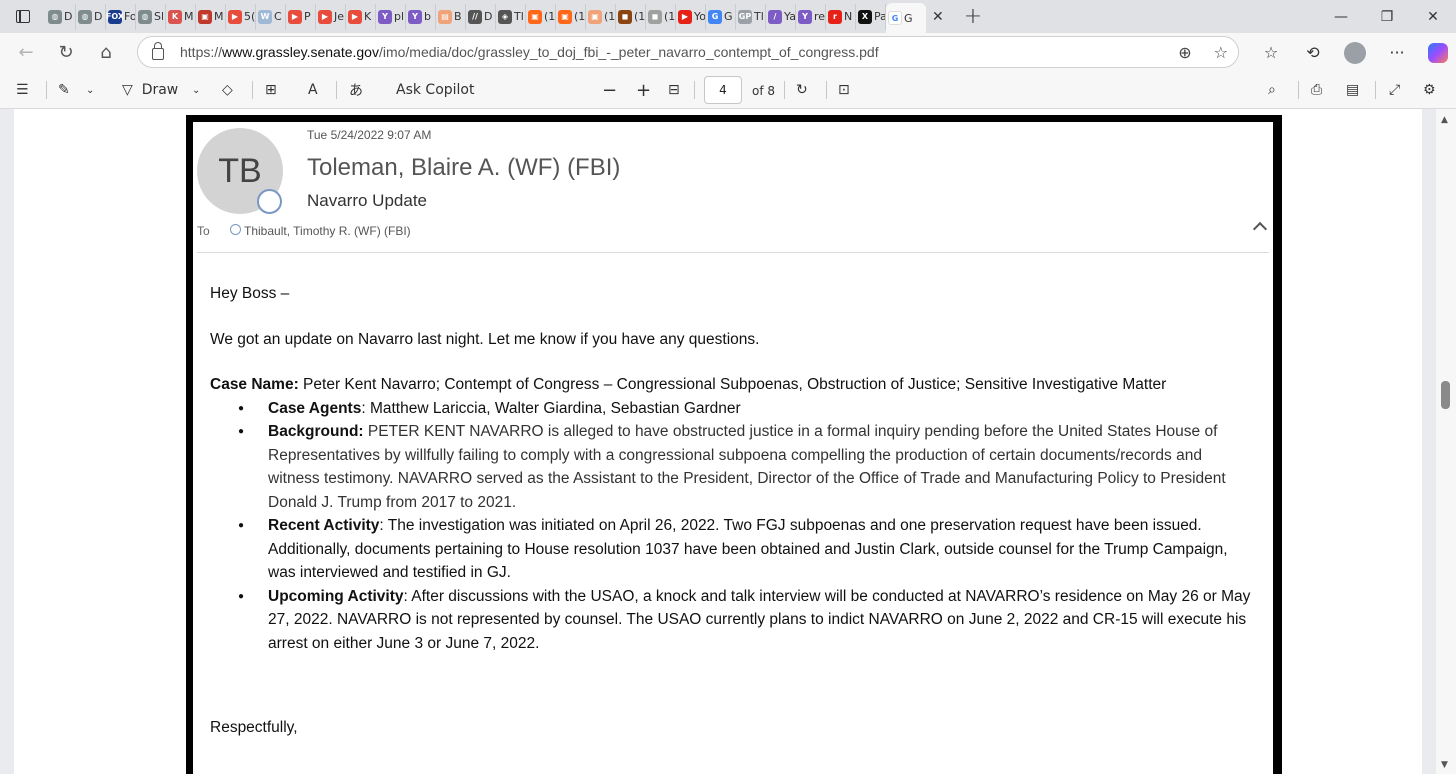  I want to click on find-icon: ⌕, so click(1272, 90).